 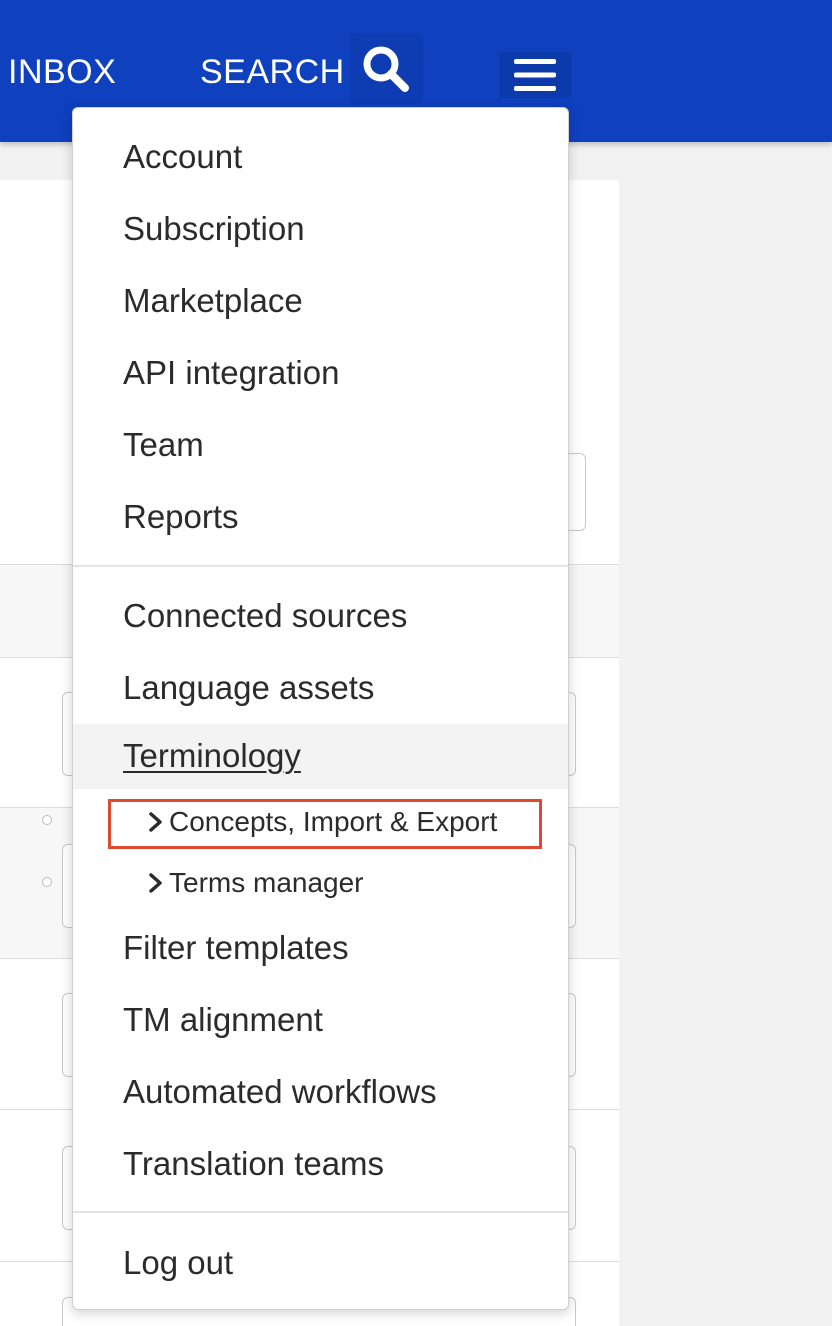 What do you see at coordinates (265, 616) in the screenshot?
I see `menu-item-connected-sources: Connected sources` at bounding box center [265, 616].